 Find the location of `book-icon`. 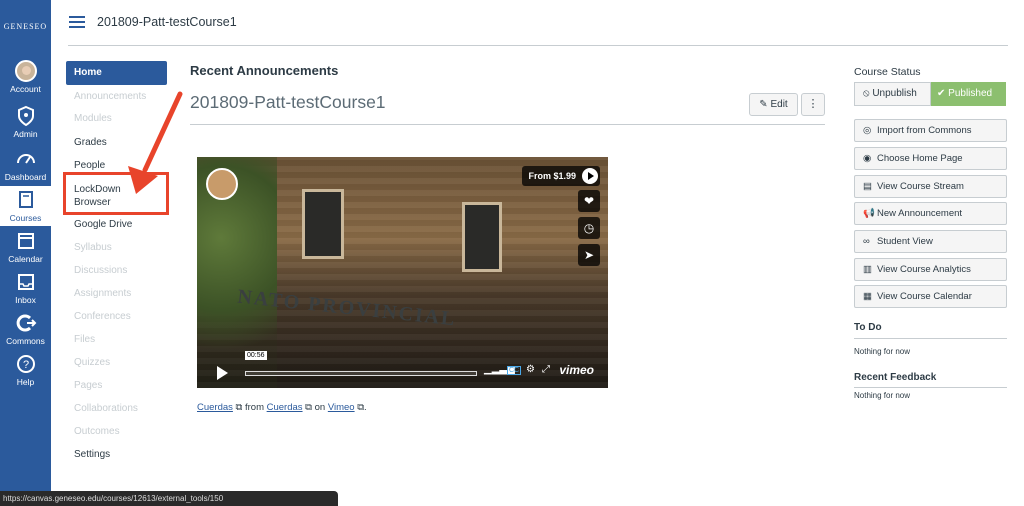

book-icon is located at coordinates (25, 199).